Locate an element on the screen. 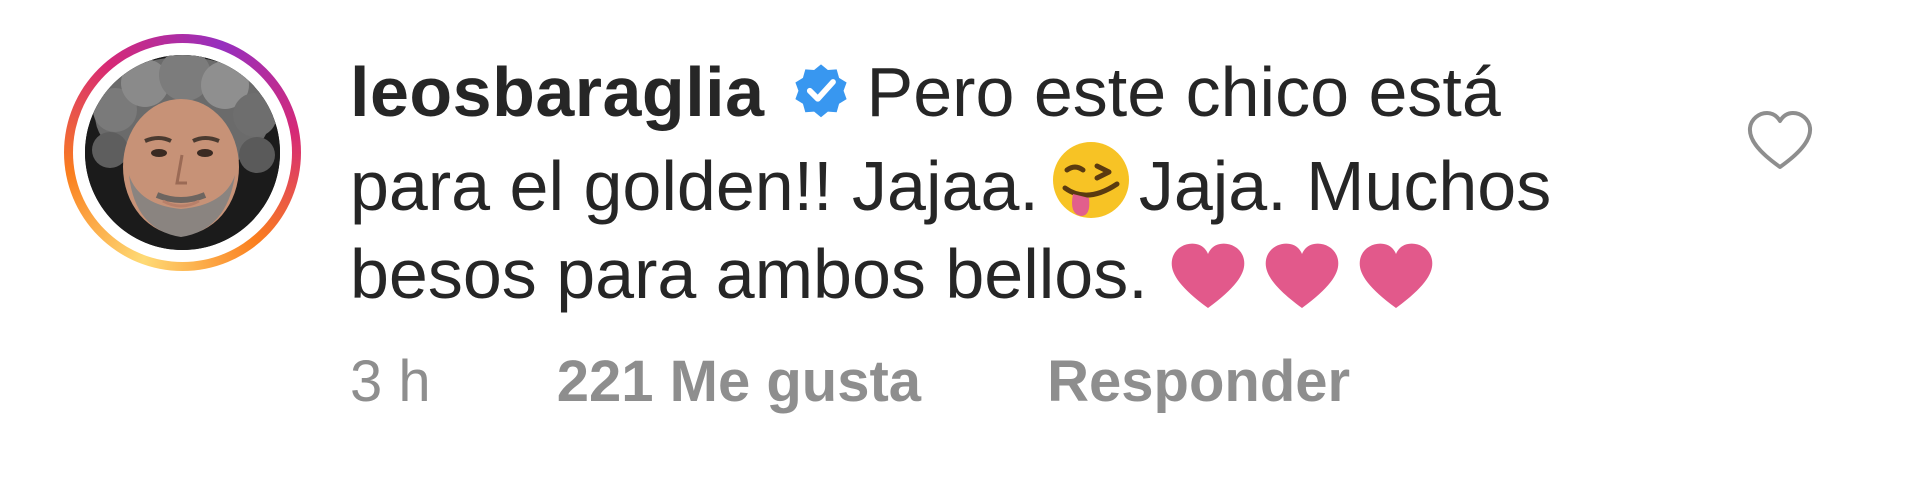 Image resolution: width=1920 pixels, height=496 pixels. like-button is located at coordinates (1780, 141).